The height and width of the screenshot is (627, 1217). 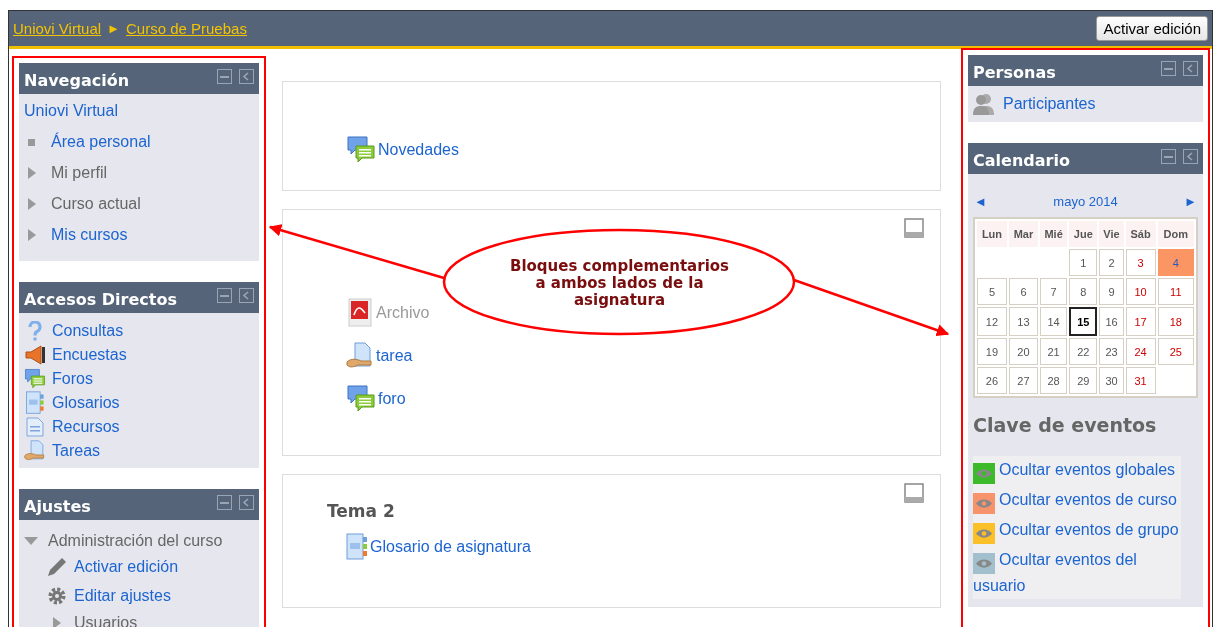 I want to click on calendar-day: 5, so click(x=992, y=291).